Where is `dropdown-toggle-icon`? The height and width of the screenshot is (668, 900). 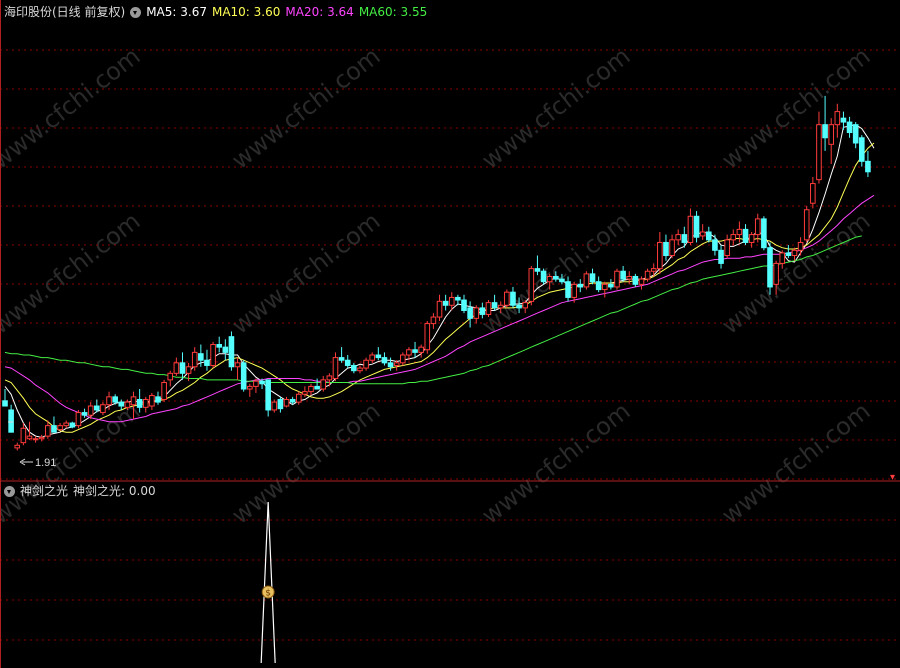
dropdown-toggle-icon is located at coordinates (136, 12).